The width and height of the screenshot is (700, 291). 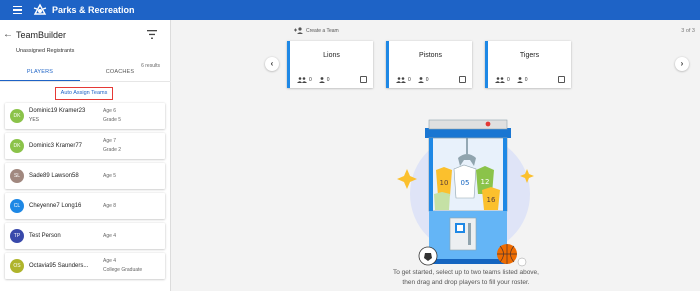 I want to click on registrant-grade: Grade 2, so click(x=112, y=150).